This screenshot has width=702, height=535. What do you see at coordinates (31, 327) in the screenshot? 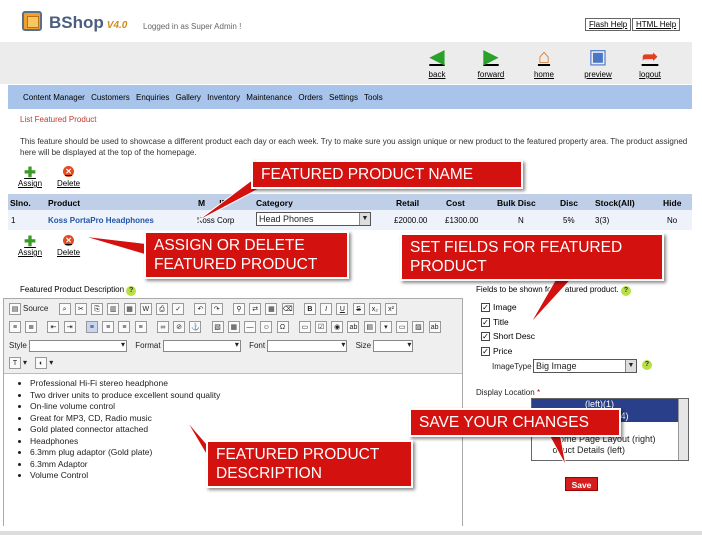
I see `bulleted-list-icon: ≣` at bounding box center [31, 327].